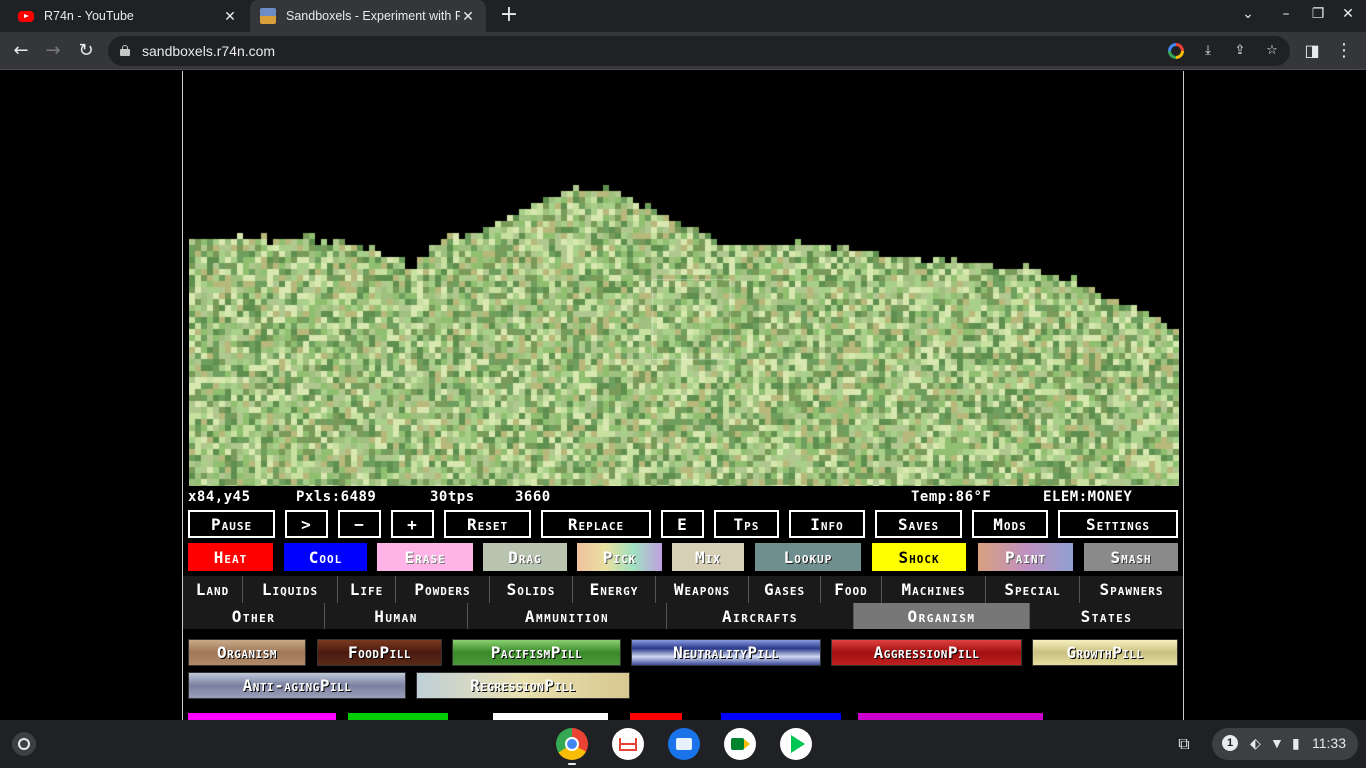 The width and height of the screenshot is (1366, 768). I want to click on tool-pick: Pick, so click(619, 557).